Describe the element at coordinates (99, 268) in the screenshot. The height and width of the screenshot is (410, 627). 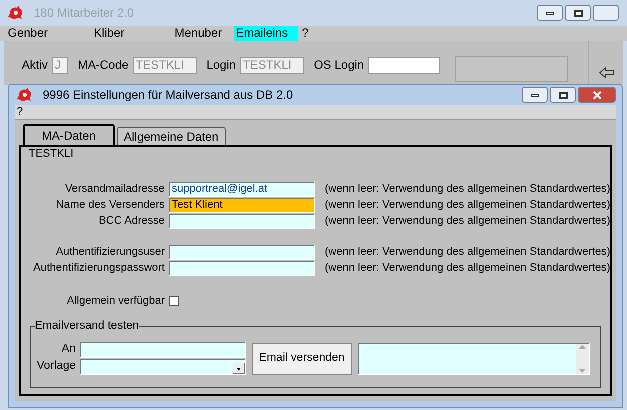
I see `field-label: Authentifizierungspasswort` at that location.